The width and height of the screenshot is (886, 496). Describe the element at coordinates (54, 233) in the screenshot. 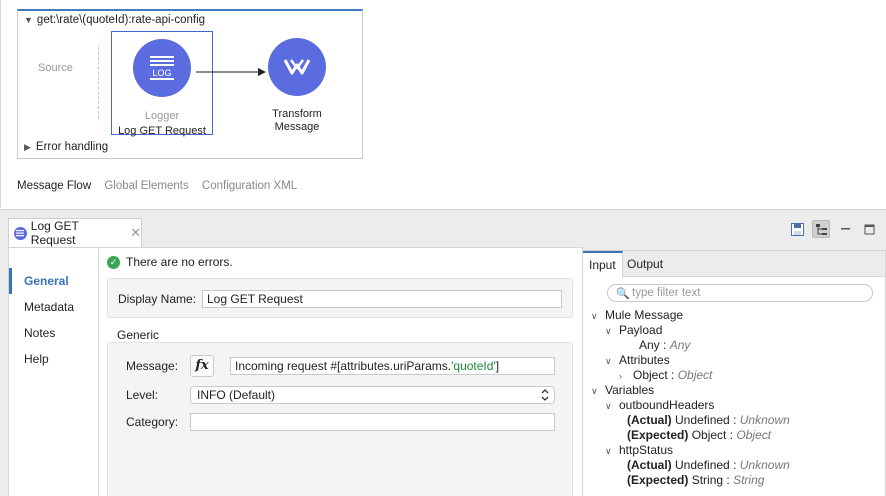

I see `tab-label: Log GET Request` at that location.